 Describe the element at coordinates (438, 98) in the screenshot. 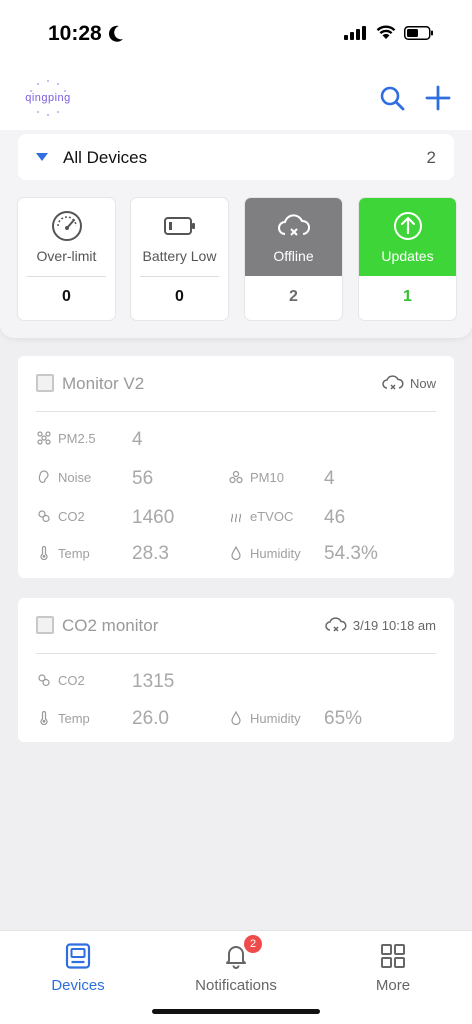

I see `add-device-button` at that location.